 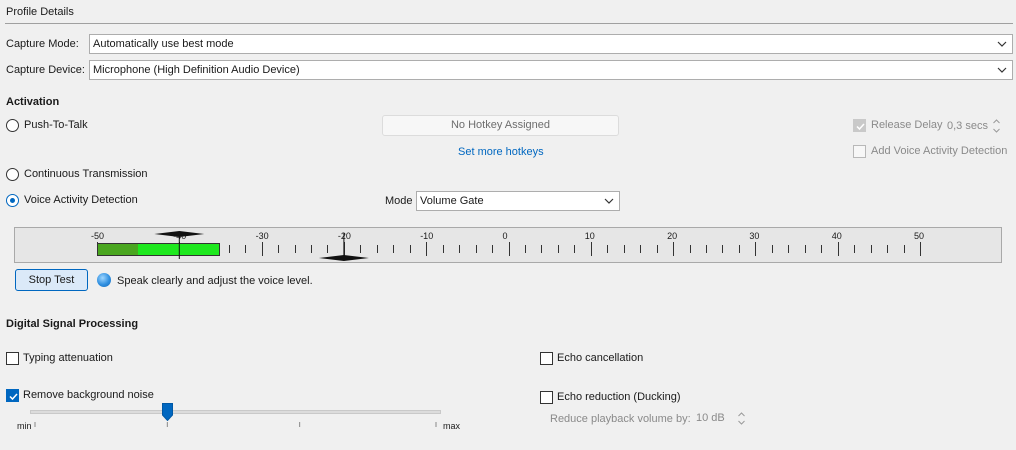 I want to click on remove-noise-checkbox: Remove background noise, so click(x=86, y=396).